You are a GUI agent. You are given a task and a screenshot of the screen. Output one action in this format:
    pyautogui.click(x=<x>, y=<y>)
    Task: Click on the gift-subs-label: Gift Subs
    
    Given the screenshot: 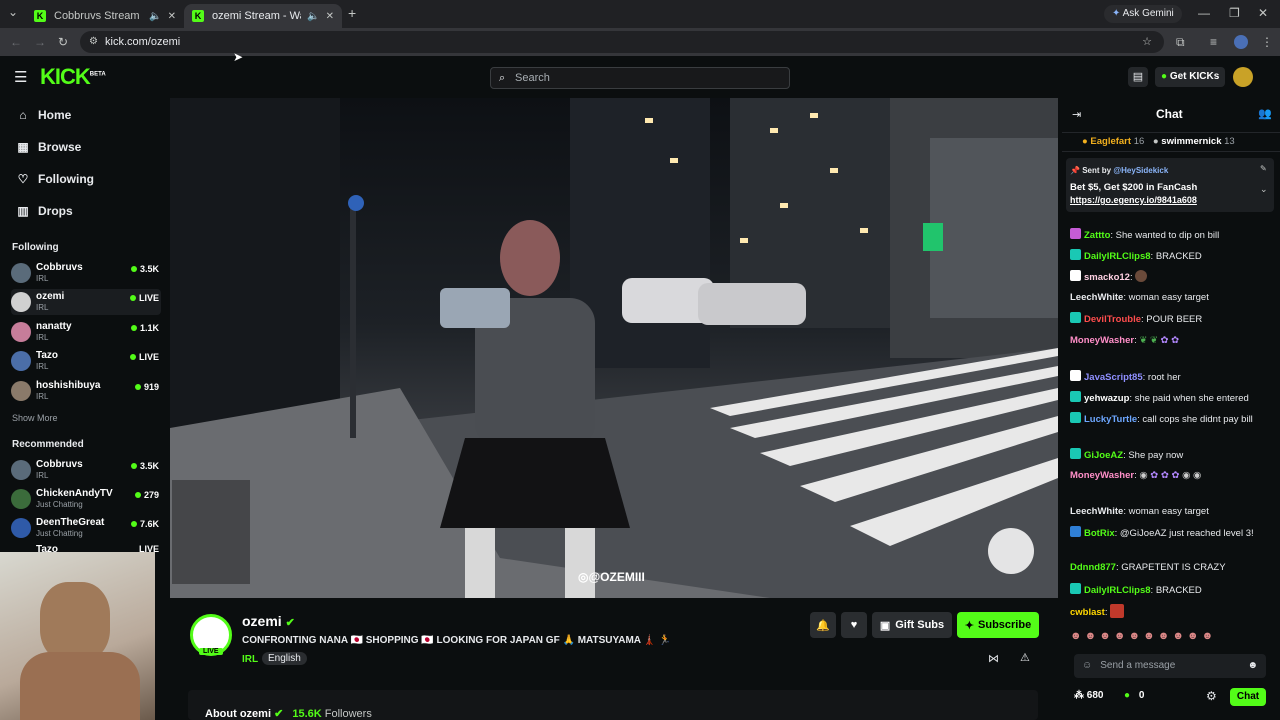 What is the action you would take?
    pyautogui.click(x=920, y=625)
    